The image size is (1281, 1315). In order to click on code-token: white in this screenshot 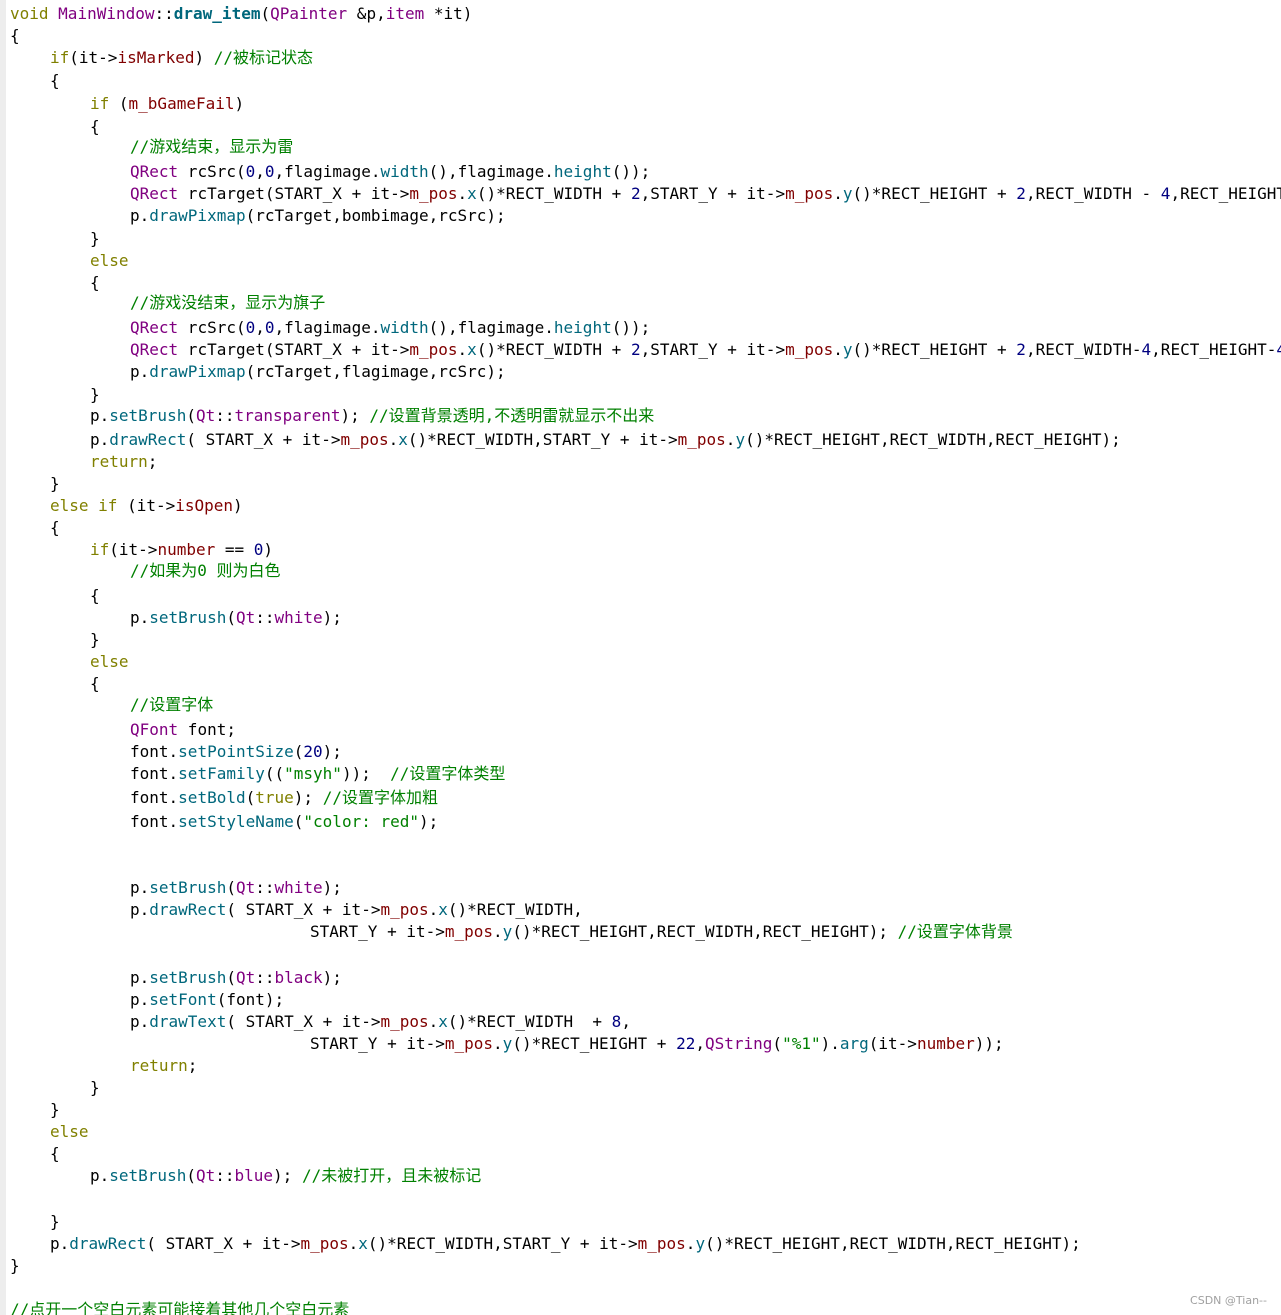, I will do `click(298, 887)`.